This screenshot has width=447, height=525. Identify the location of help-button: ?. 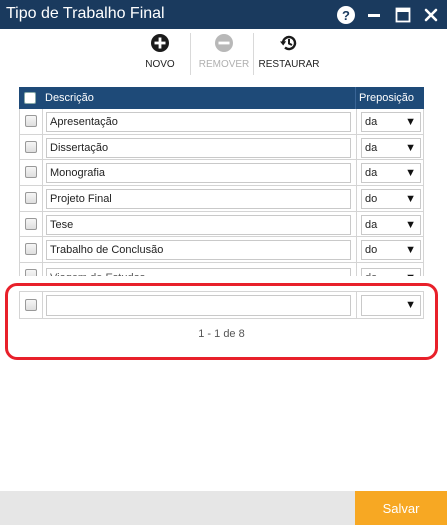
(346, 15).